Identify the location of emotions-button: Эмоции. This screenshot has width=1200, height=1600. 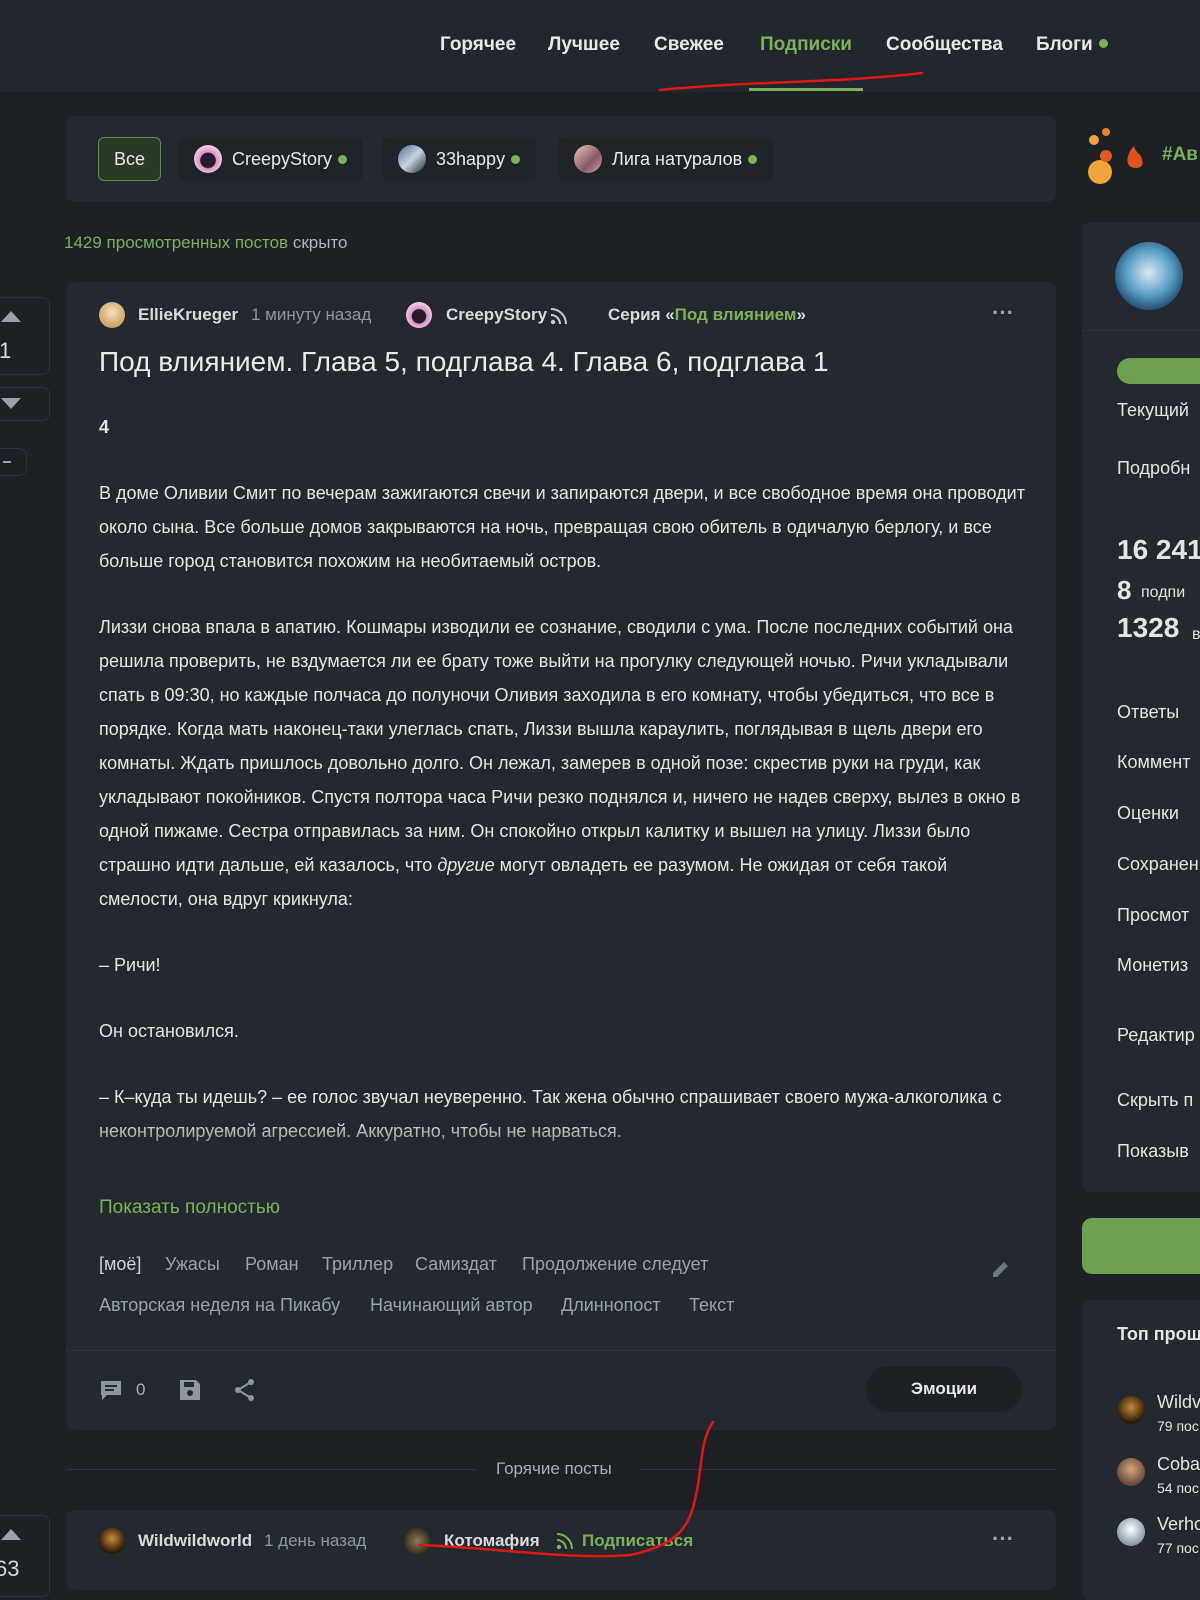
(944, 1389).